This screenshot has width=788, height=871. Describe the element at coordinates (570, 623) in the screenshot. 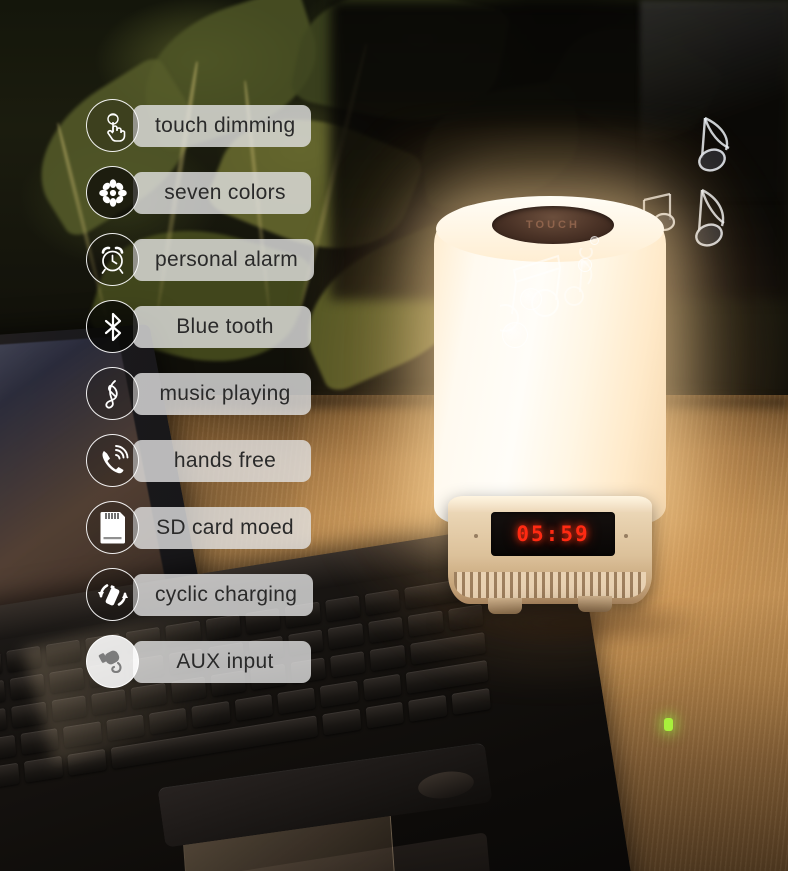

I see `lamp-cast-shadow` at that location.